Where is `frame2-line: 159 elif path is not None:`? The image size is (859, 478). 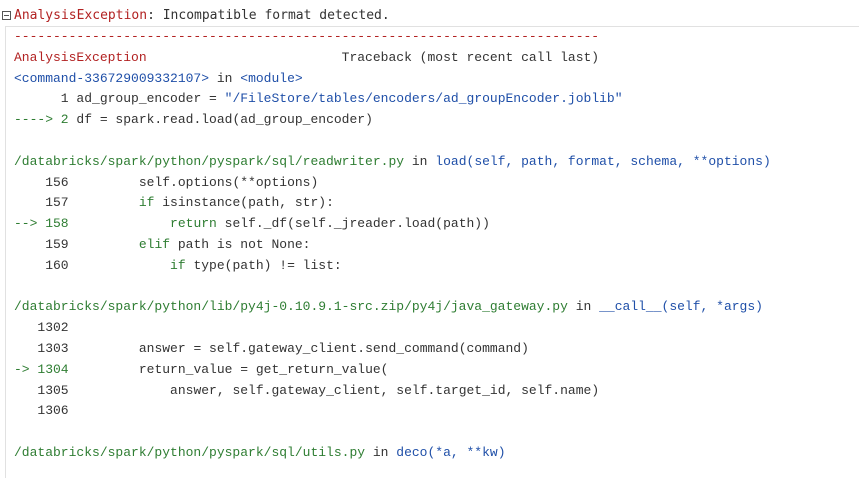
frame2-line: 159 elif path is not None: is located at coordinates (392, 245).